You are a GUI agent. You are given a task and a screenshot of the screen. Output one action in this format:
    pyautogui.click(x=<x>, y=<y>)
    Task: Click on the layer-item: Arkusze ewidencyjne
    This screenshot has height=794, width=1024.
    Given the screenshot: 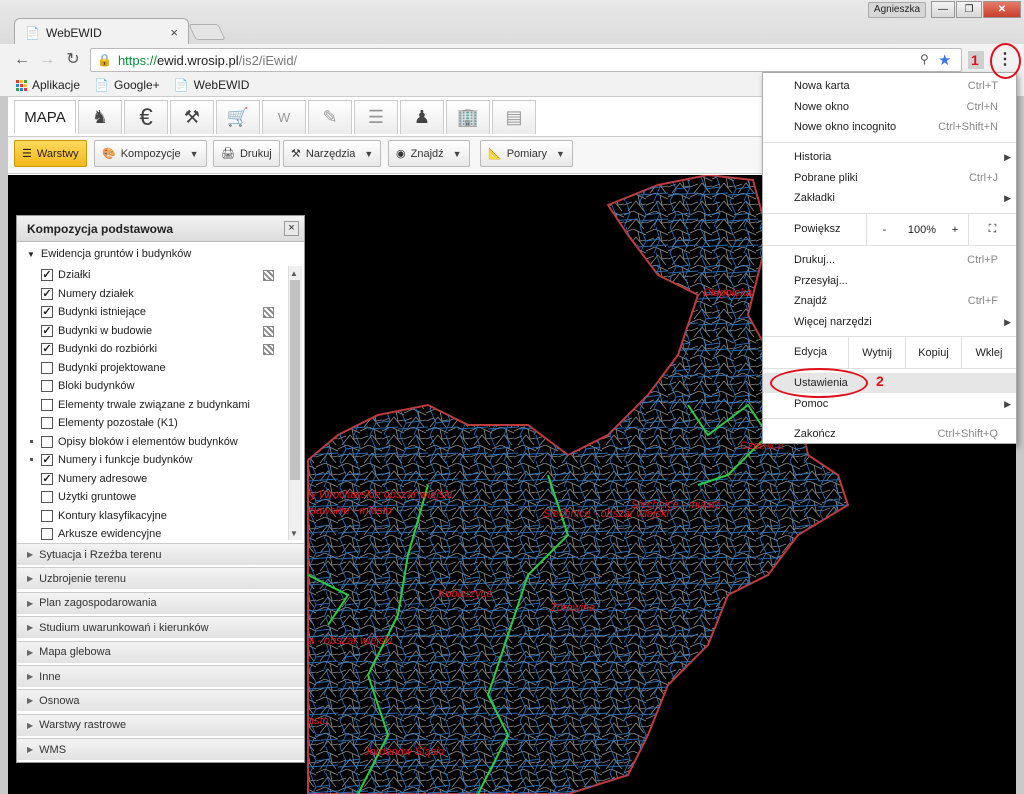 What is the action you would take?
    pyautogui.click(x=153, y=532)
    